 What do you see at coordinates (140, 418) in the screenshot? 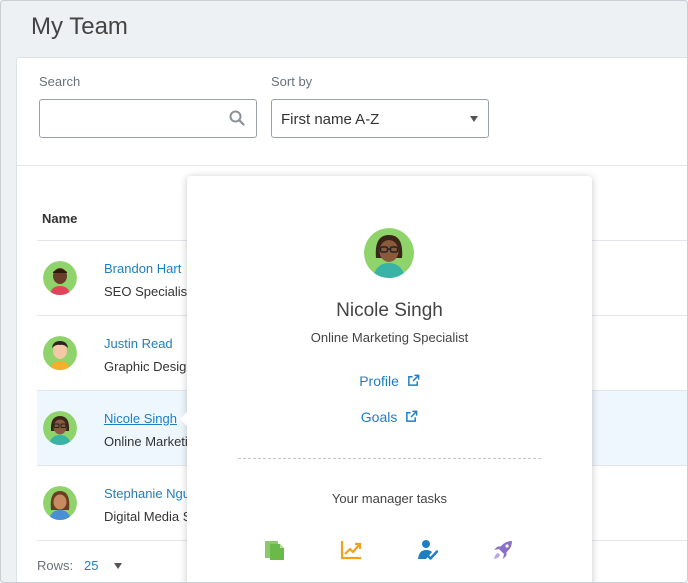
I see `member-name-link: Nicole Singh` at bounding box center [140, 418].